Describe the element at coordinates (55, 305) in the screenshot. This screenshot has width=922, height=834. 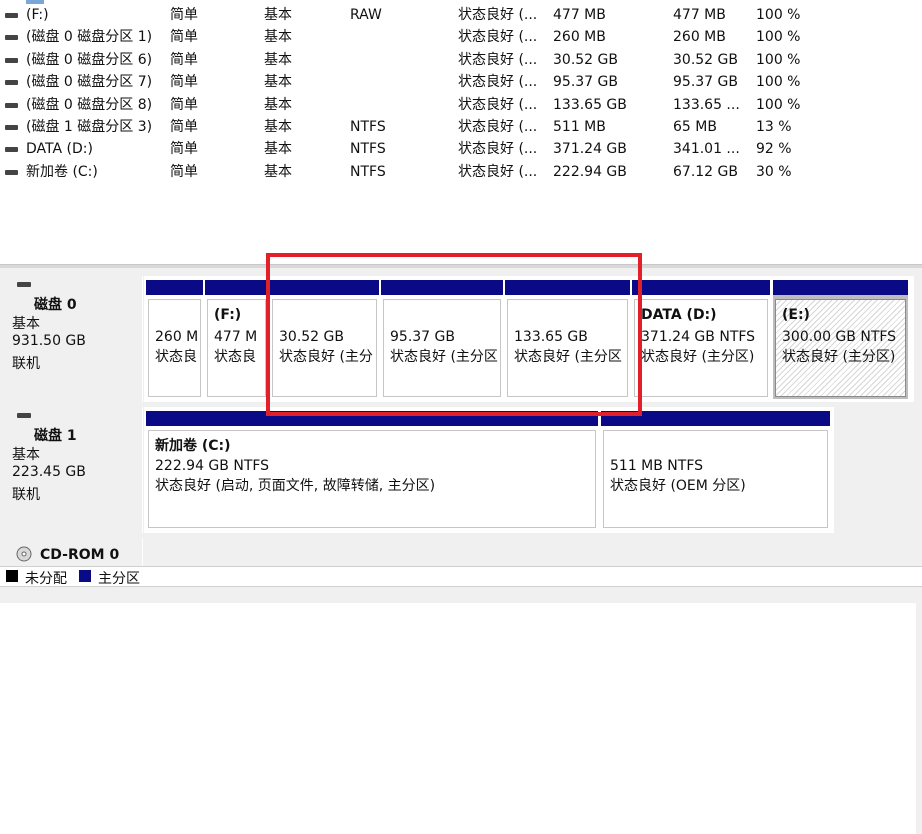
I see `disk-name: 磁盘 0` at that location.